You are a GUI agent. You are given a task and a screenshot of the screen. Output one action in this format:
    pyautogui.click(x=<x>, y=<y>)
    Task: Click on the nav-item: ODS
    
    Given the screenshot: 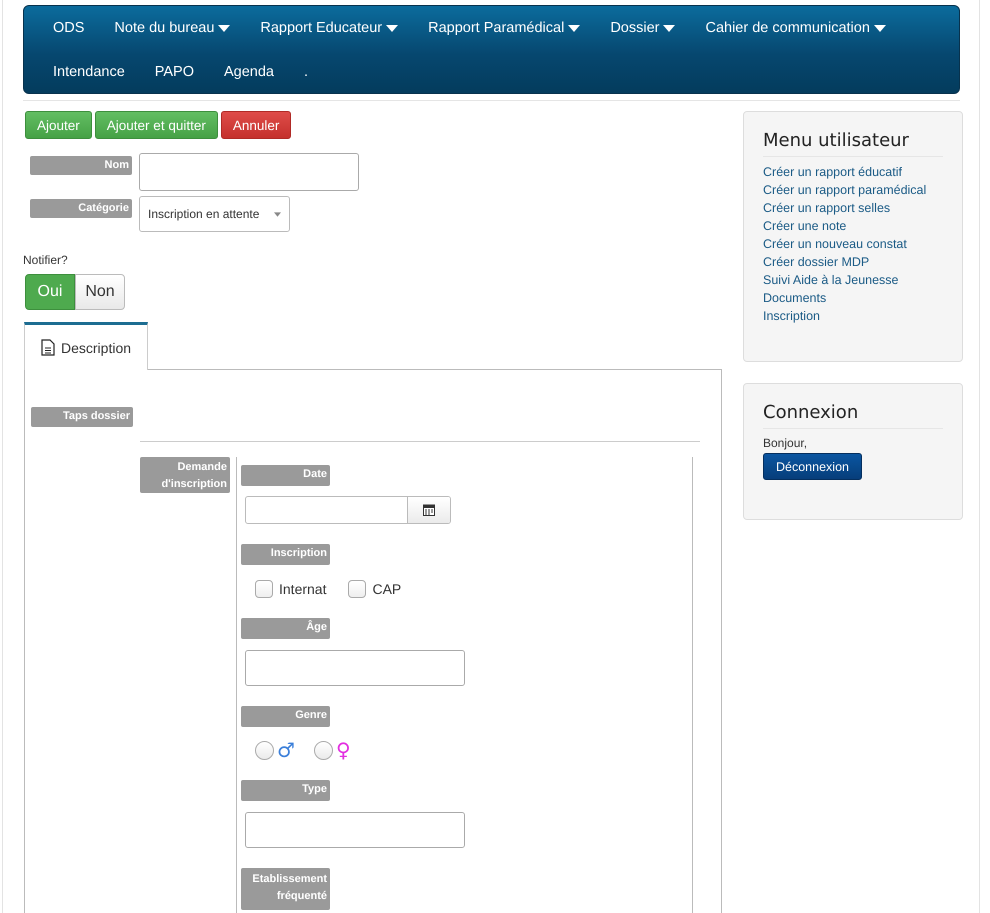 What is the action you would take?
    pyautogui.click(x=69, y=28)
    